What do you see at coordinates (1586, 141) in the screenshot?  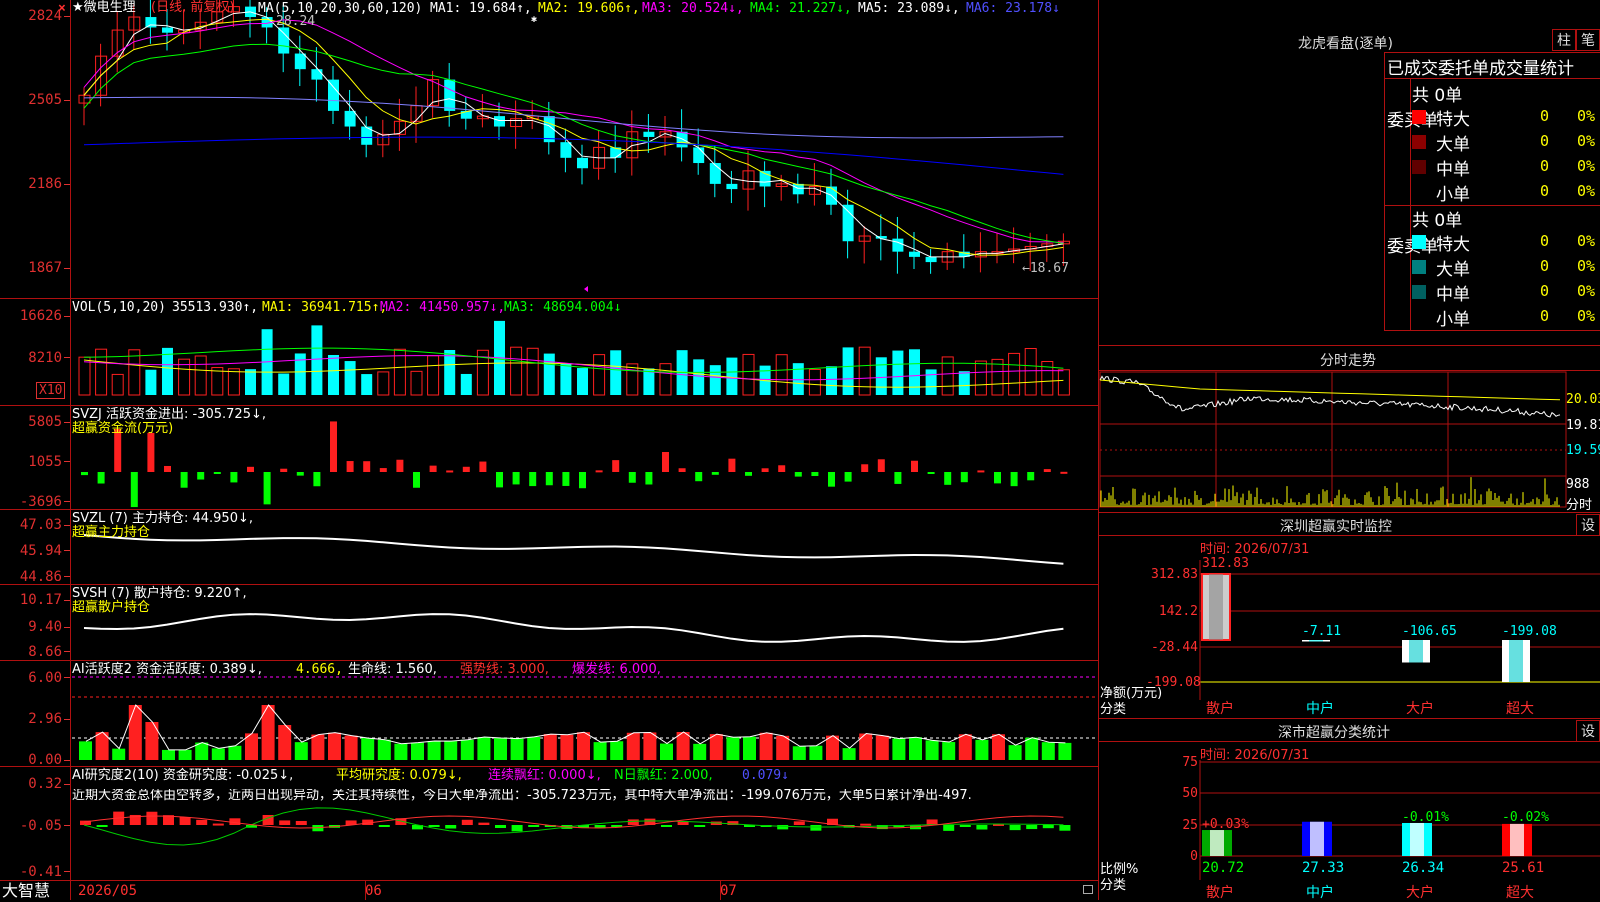 I see `buy-row-pct: 0%` at bounding box center [1586, 141].